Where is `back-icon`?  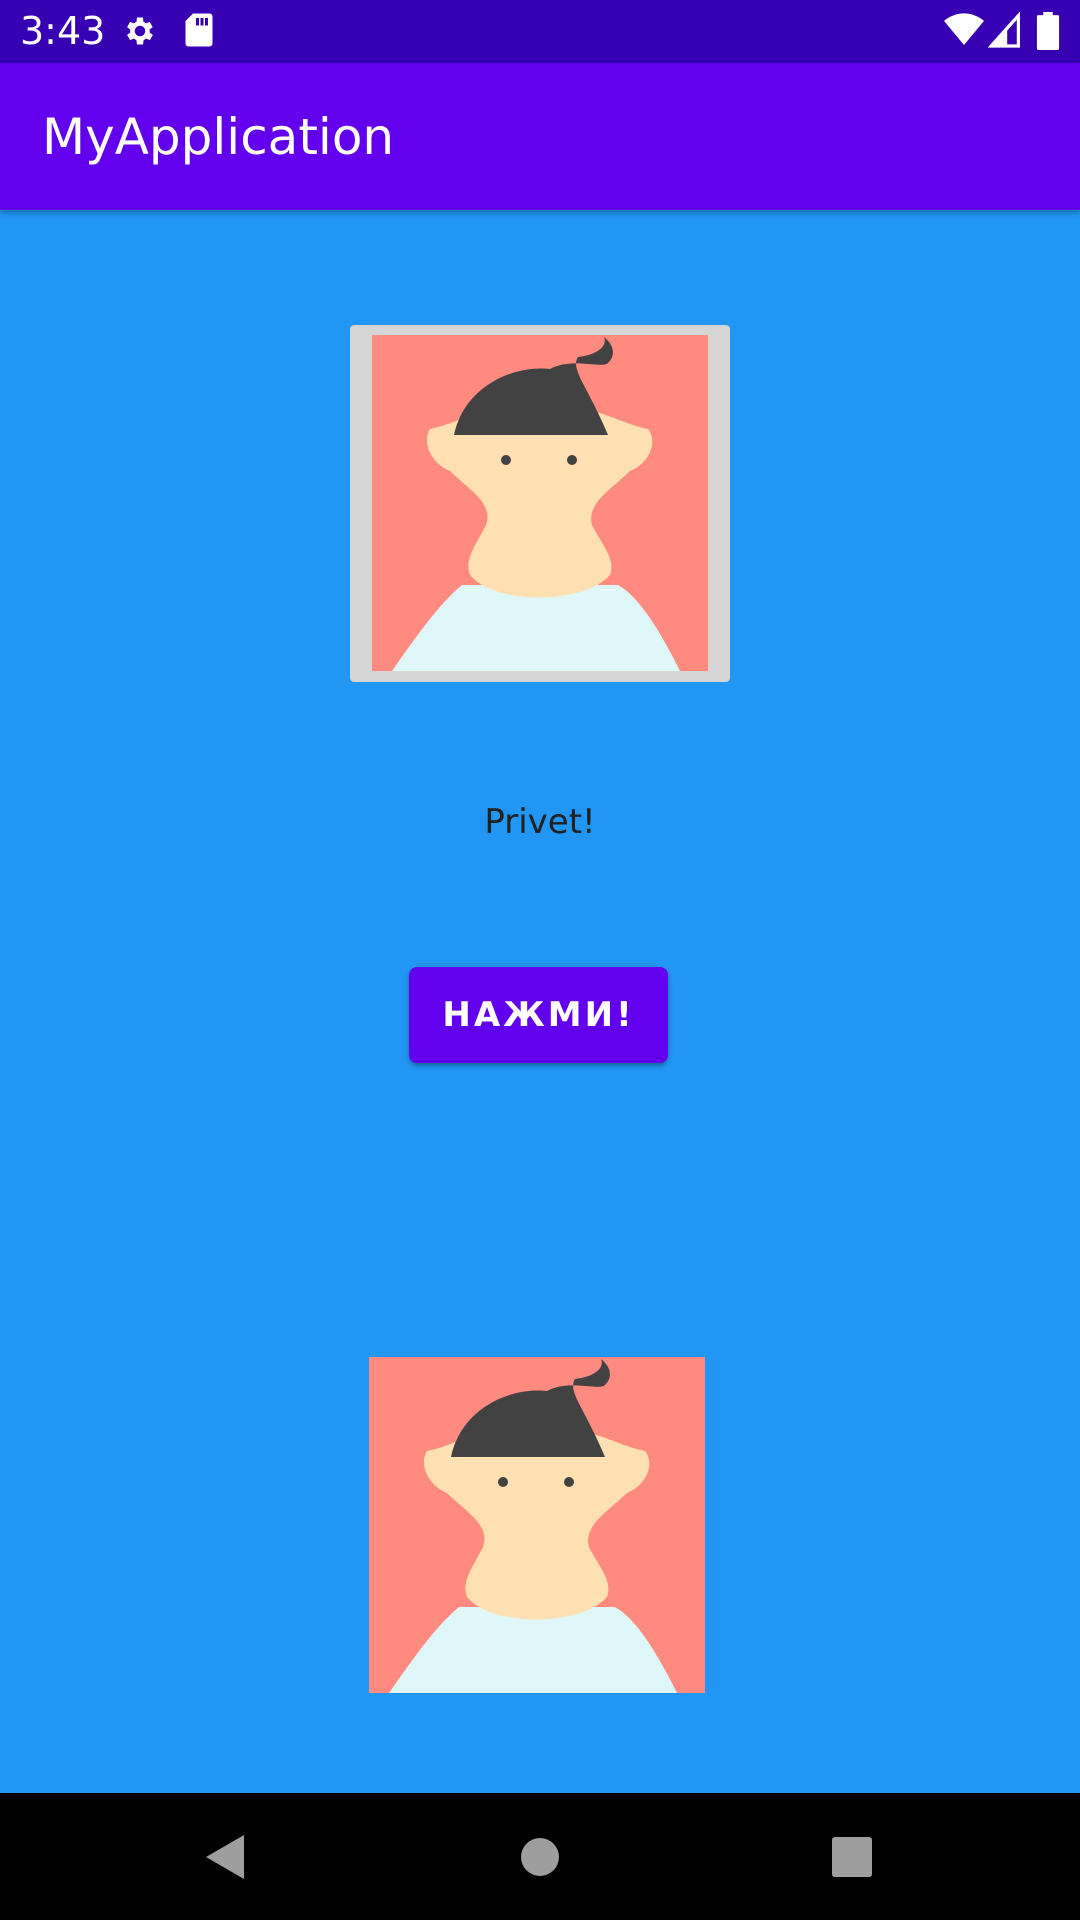
back-icon is located at coordinates (226, 1857).